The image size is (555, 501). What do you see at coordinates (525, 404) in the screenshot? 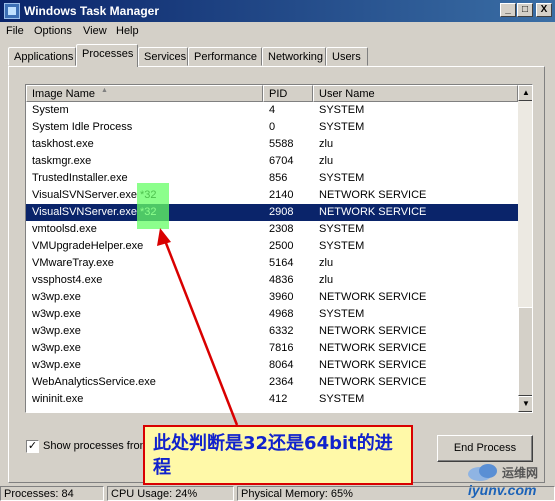
I see `scroll-down-icon: ▼` at bounding box center [525, 404].